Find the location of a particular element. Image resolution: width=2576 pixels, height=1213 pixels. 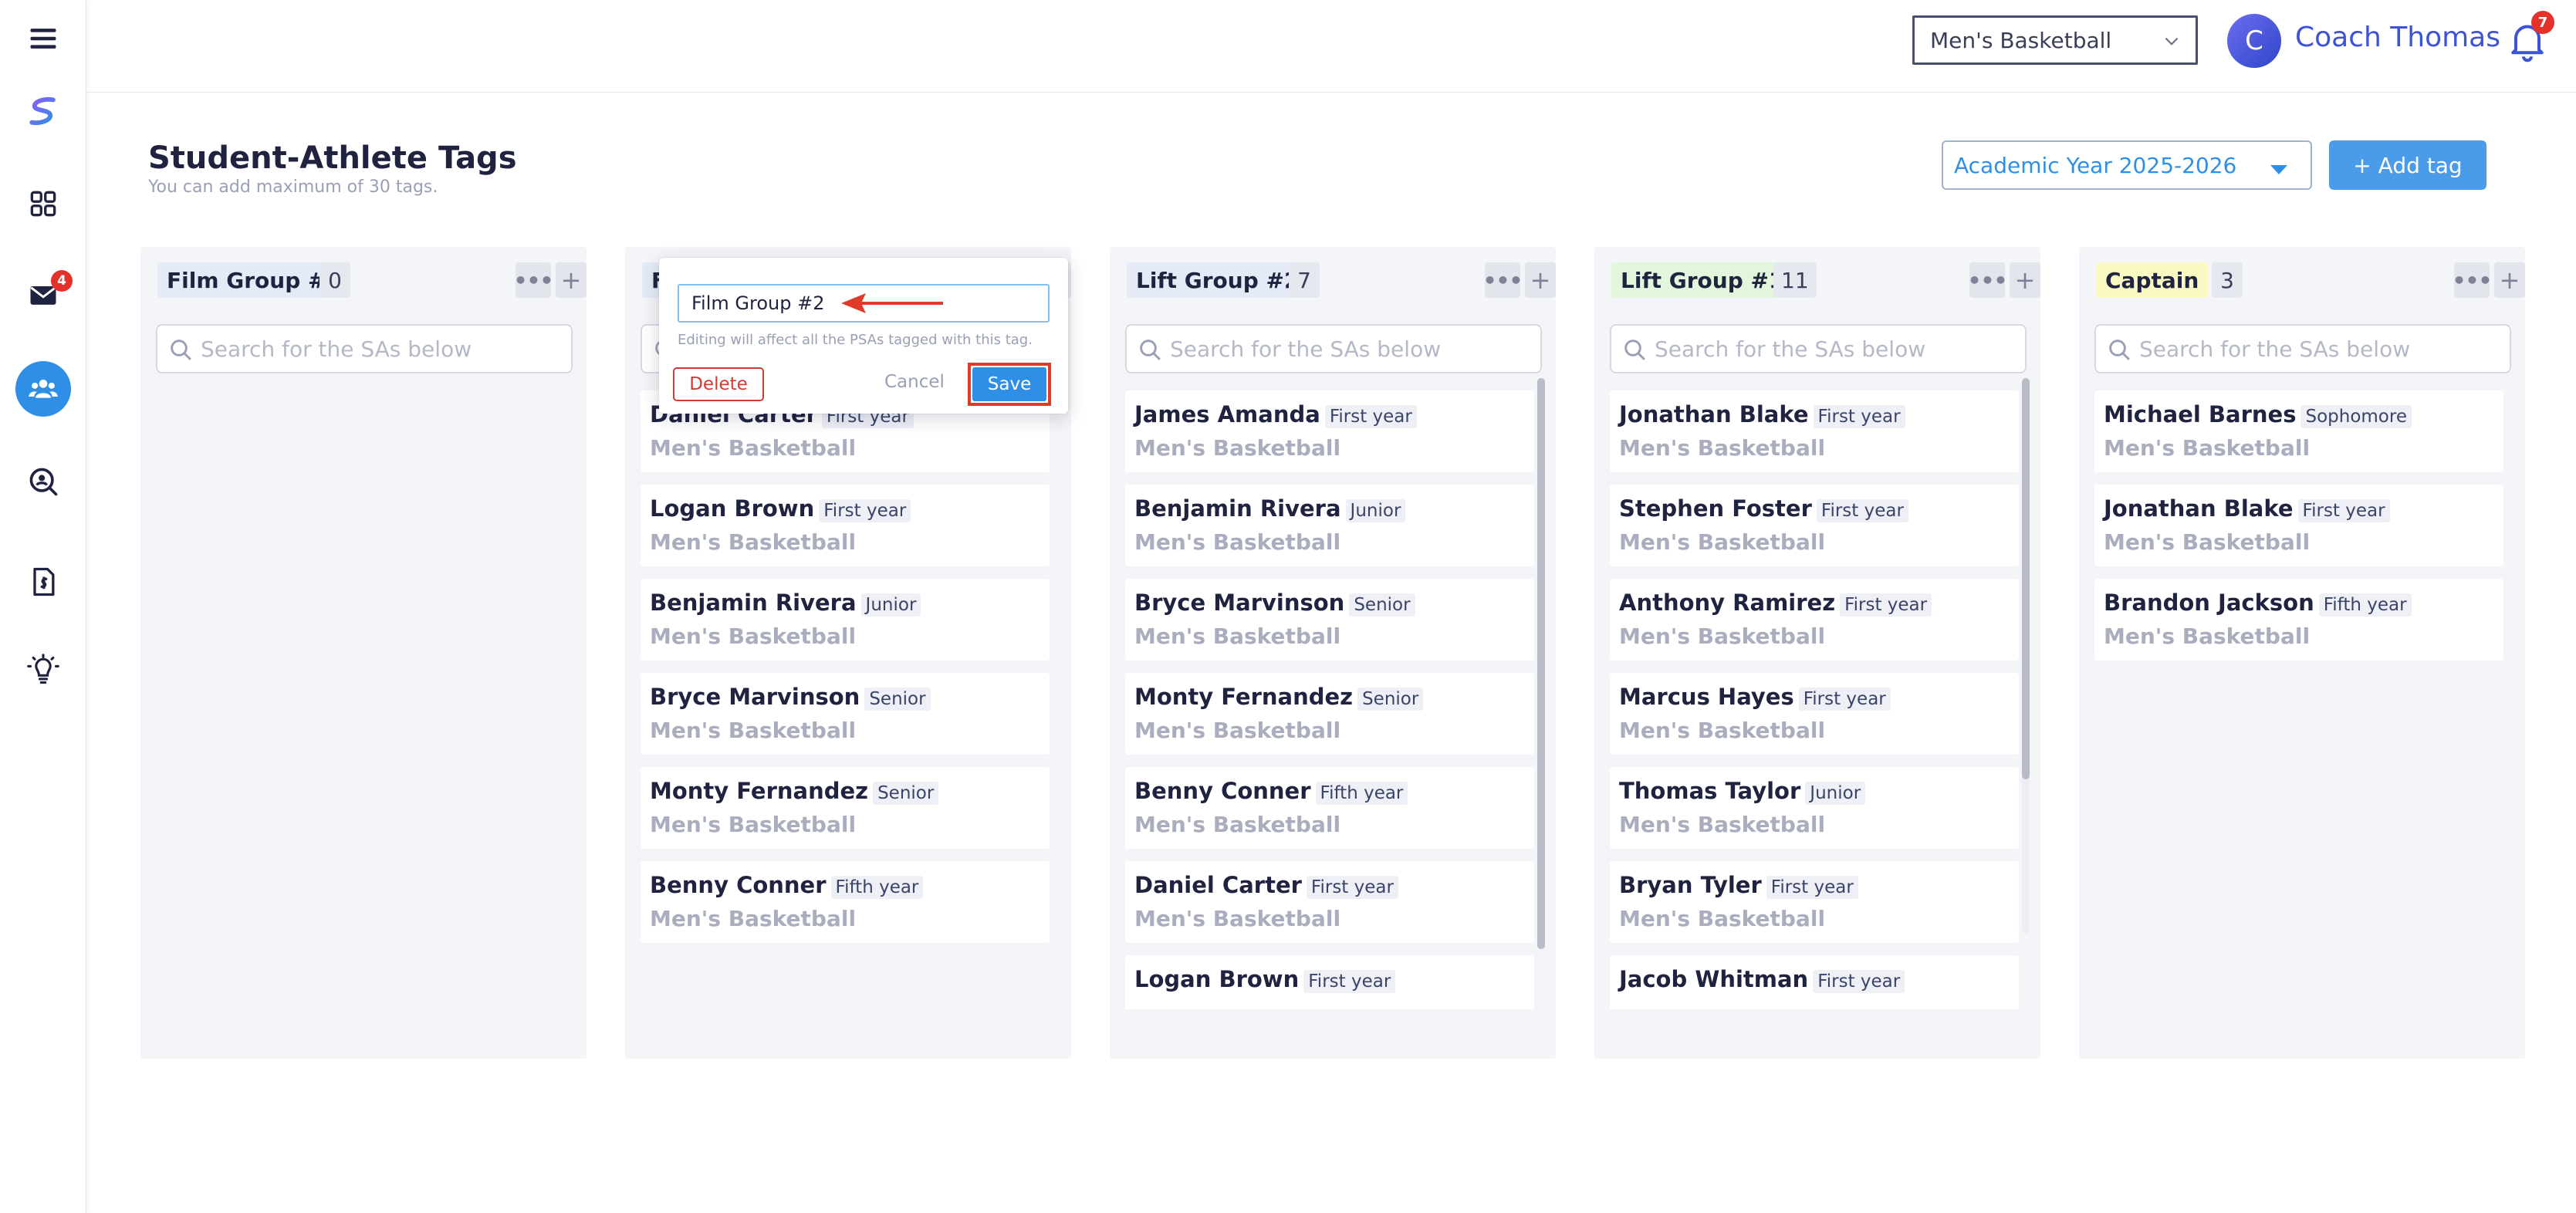

dashboard-icon is located at coordinates (43, 204).